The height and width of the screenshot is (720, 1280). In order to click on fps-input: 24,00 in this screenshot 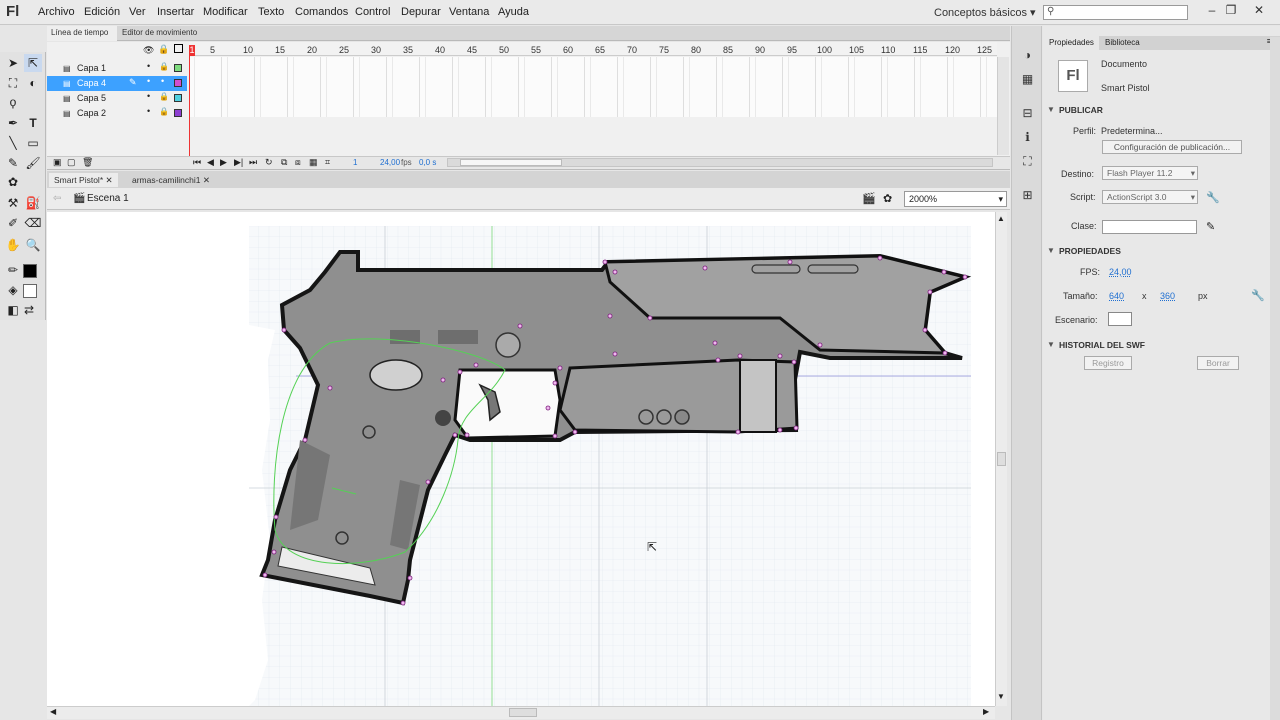, I will do `click(1120, 272)`.